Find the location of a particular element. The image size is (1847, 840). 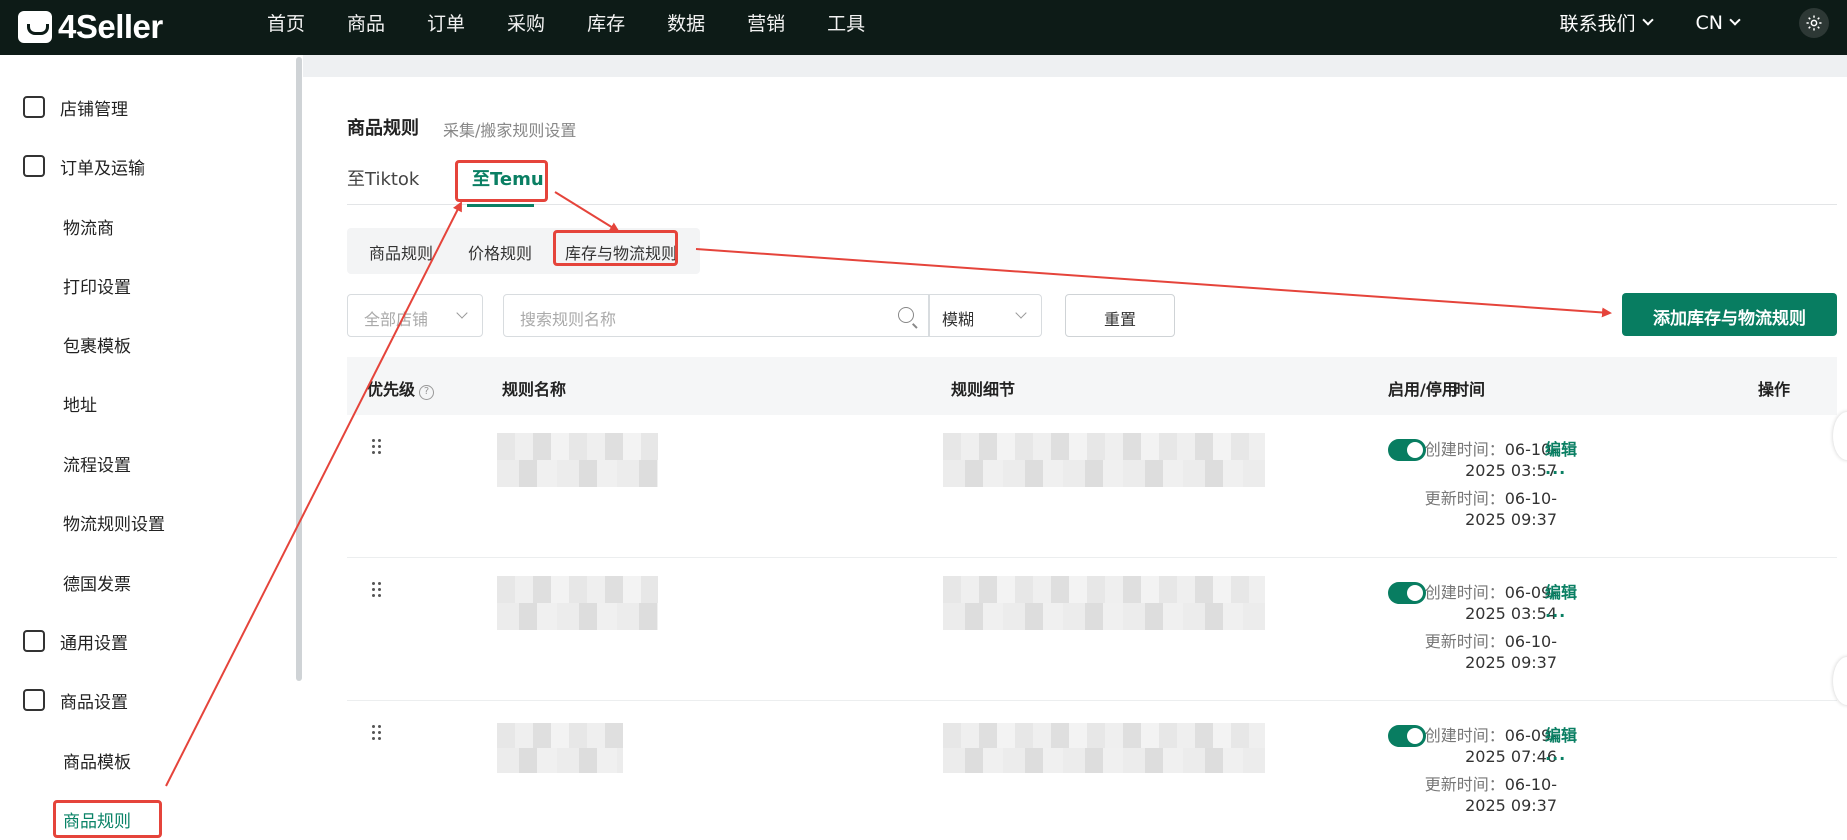

settings-button is located at coordinates (1814, 22).